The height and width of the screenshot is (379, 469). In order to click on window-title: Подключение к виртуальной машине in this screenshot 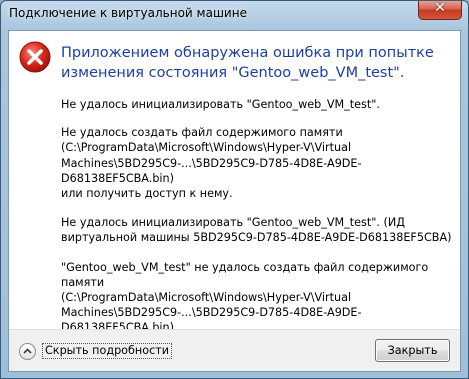, I will do `click(128, 13)`.